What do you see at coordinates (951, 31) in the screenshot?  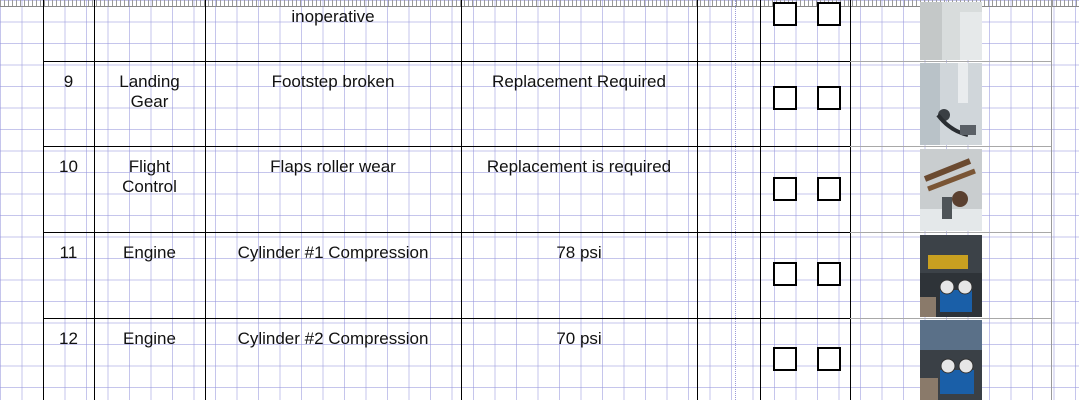 I see `defect-photo` at bounding box center [951, 31].